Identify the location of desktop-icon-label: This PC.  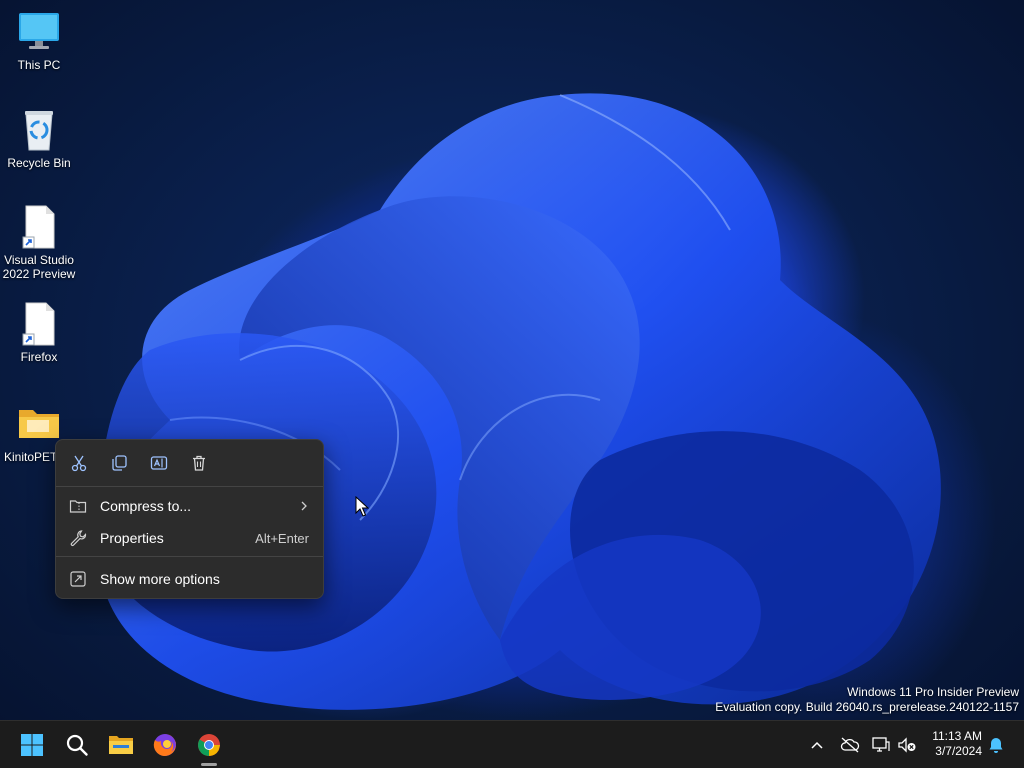
(39, 65).